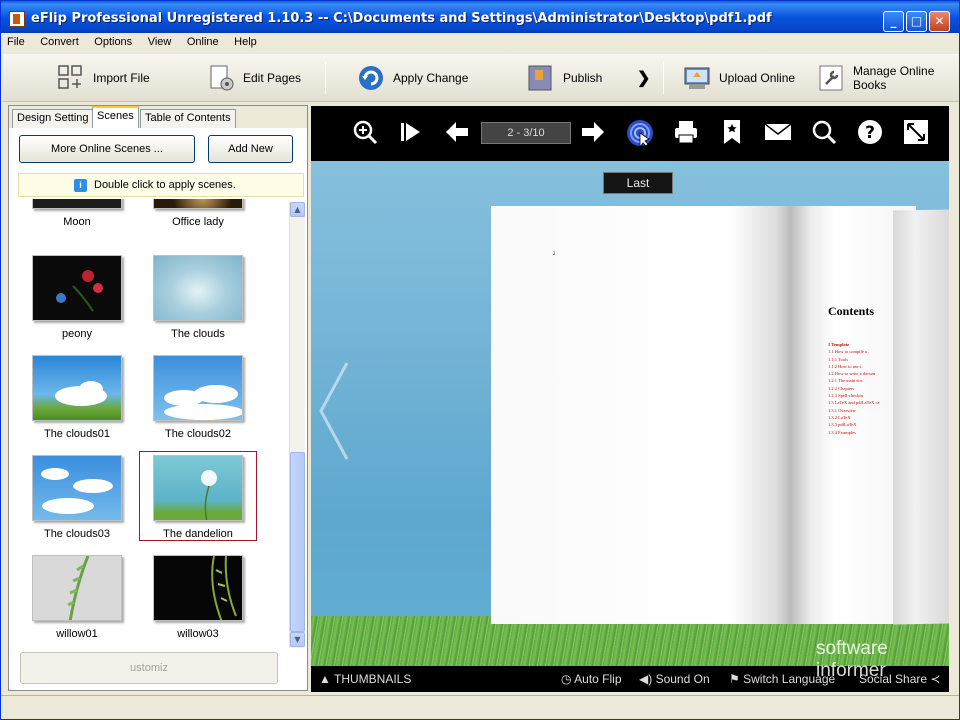 This screenshot has height=720, width=960. What do you see at coordinates (198, 222) in the screenshot?
I see `scene-label: Office lady` at bounding box center [198, 222].